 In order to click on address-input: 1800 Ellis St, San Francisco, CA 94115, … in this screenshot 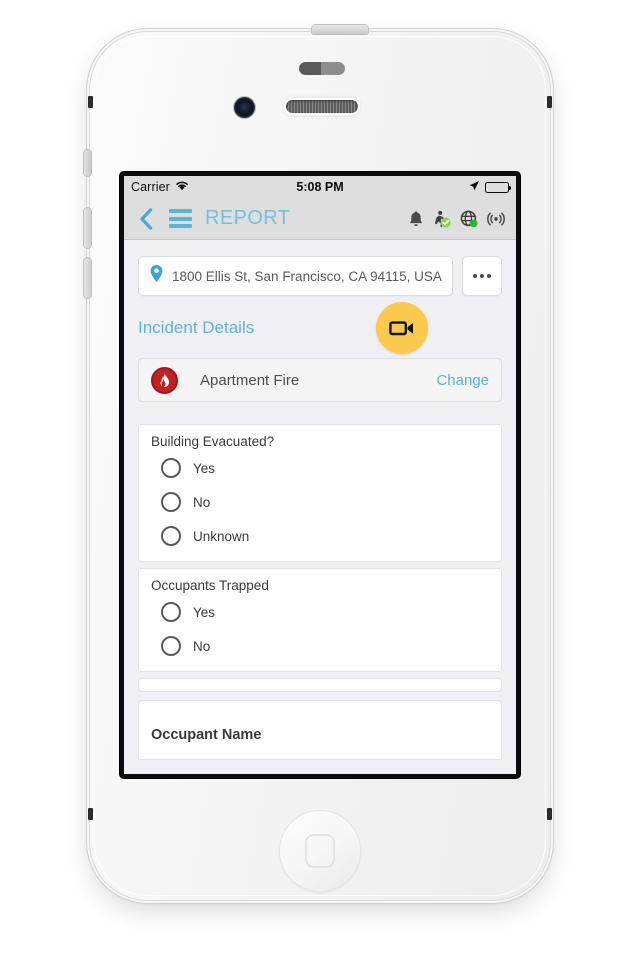, I will do `click(295, 276)`.